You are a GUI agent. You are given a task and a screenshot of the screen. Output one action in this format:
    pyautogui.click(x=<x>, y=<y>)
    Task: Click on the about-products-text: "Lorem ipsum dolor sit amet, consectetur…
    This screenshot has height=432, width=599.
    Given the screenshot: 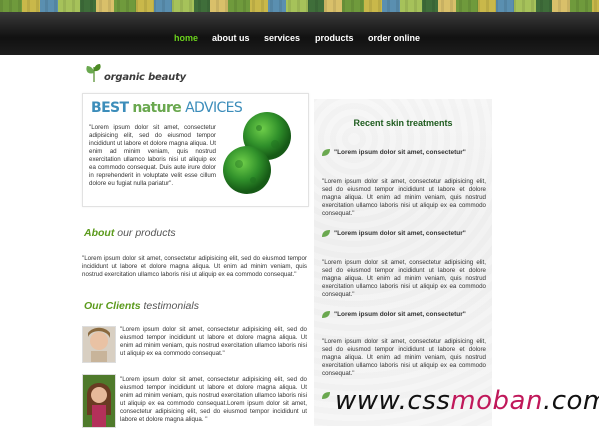 What is the action you would take?
    pyautogui.click(x=194, y=266)
    